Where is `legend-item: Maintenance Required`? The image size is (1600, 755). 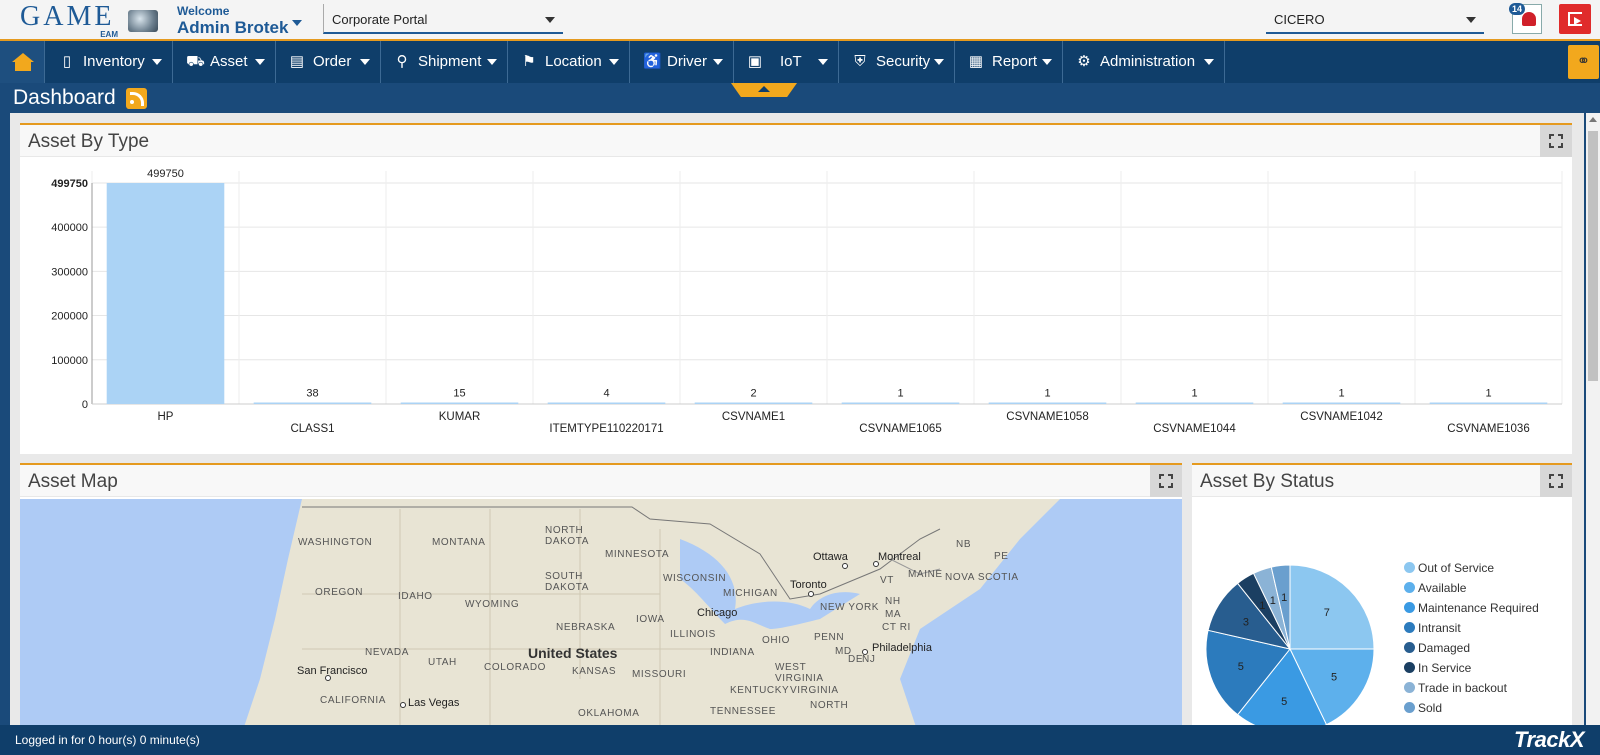 legend-item: Maintenance Required is located at coordinates (1471, 608).